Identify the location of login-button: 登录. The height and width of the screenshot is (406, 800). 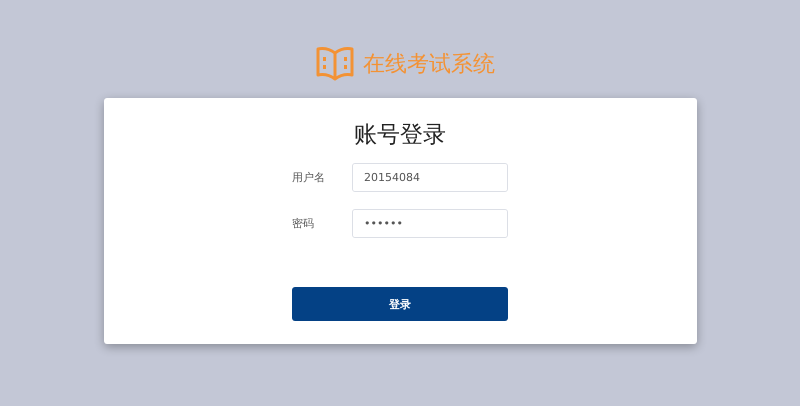
(400, 304).